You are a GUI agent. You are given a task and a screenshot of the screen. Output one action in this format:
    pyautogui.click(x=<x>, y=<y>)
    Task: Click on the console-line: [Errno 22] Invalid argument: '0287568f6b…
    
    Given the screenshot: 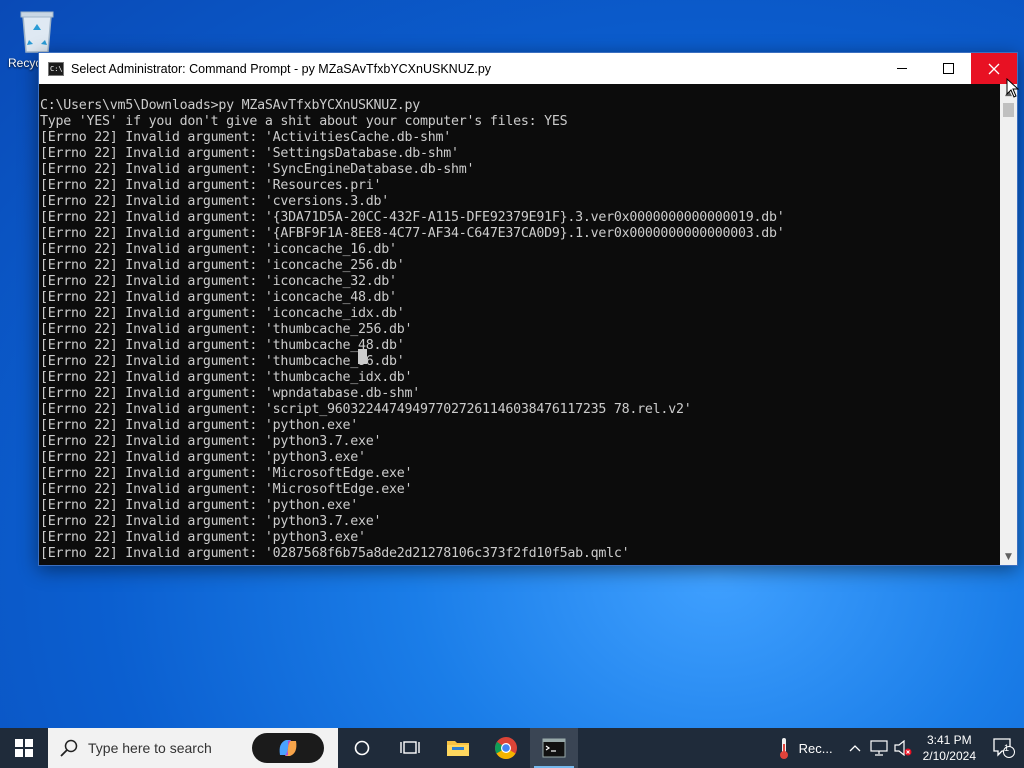 What is the action you would take?
    pyautogui.click(x=335, y=553)
    